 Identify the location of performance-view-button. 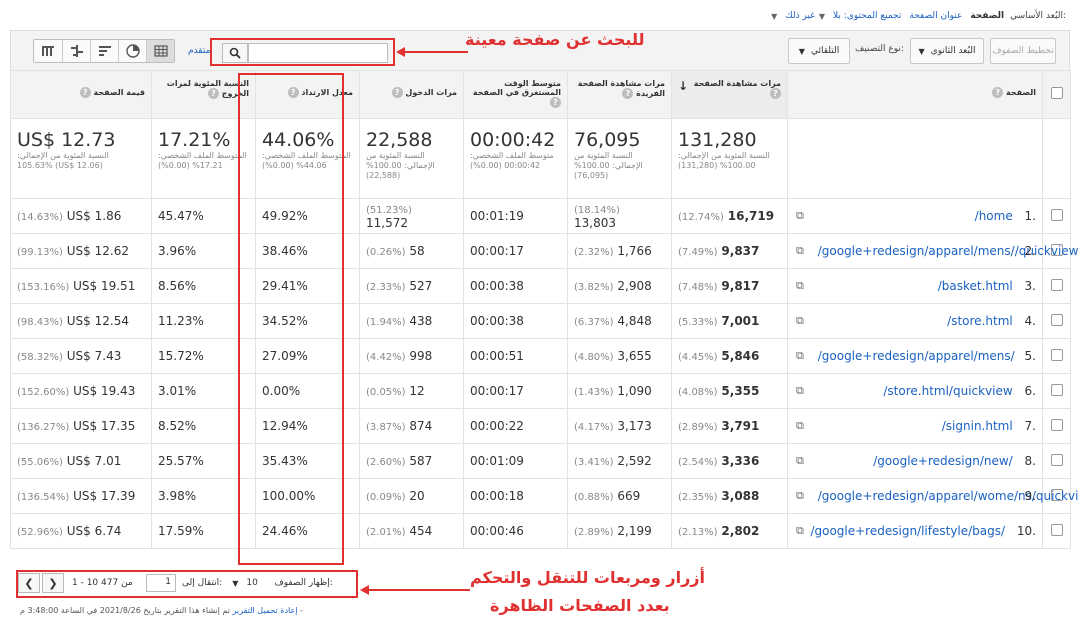
(104, 51).